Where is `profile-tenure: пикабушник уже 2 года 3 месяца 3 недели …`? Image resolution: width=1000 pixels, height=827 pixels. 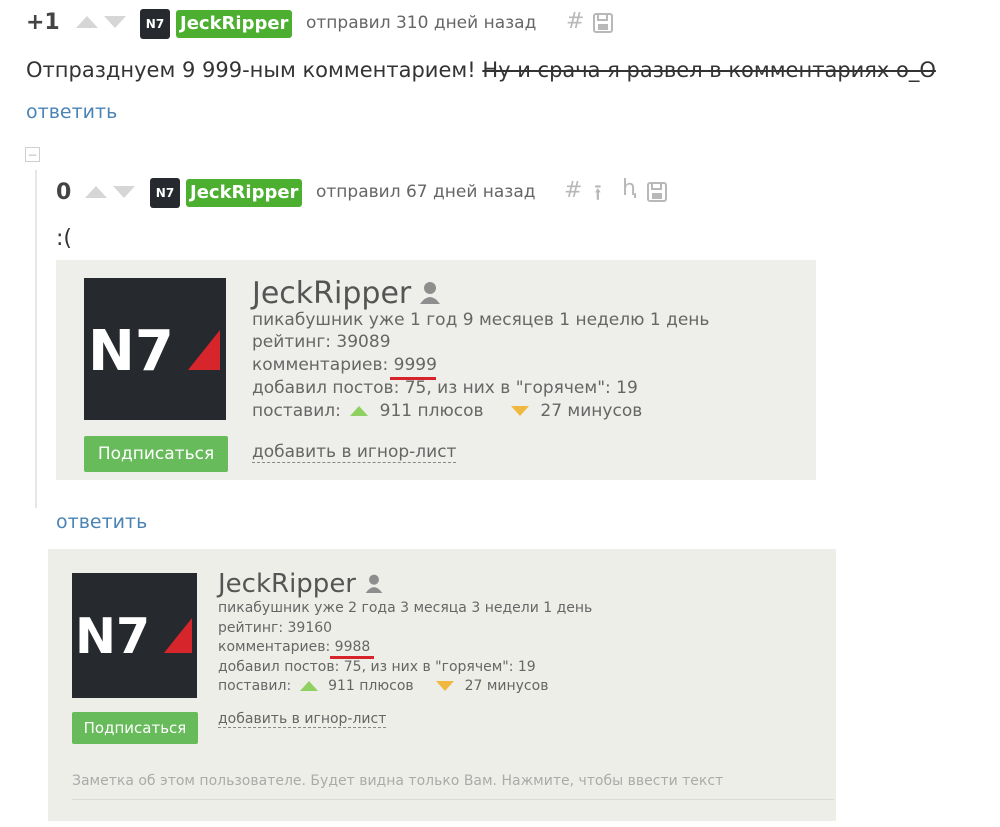
profile-tenure: пикабушник уже 2 года 3 месяца 3 недели … is located at coordinates (405, 608).